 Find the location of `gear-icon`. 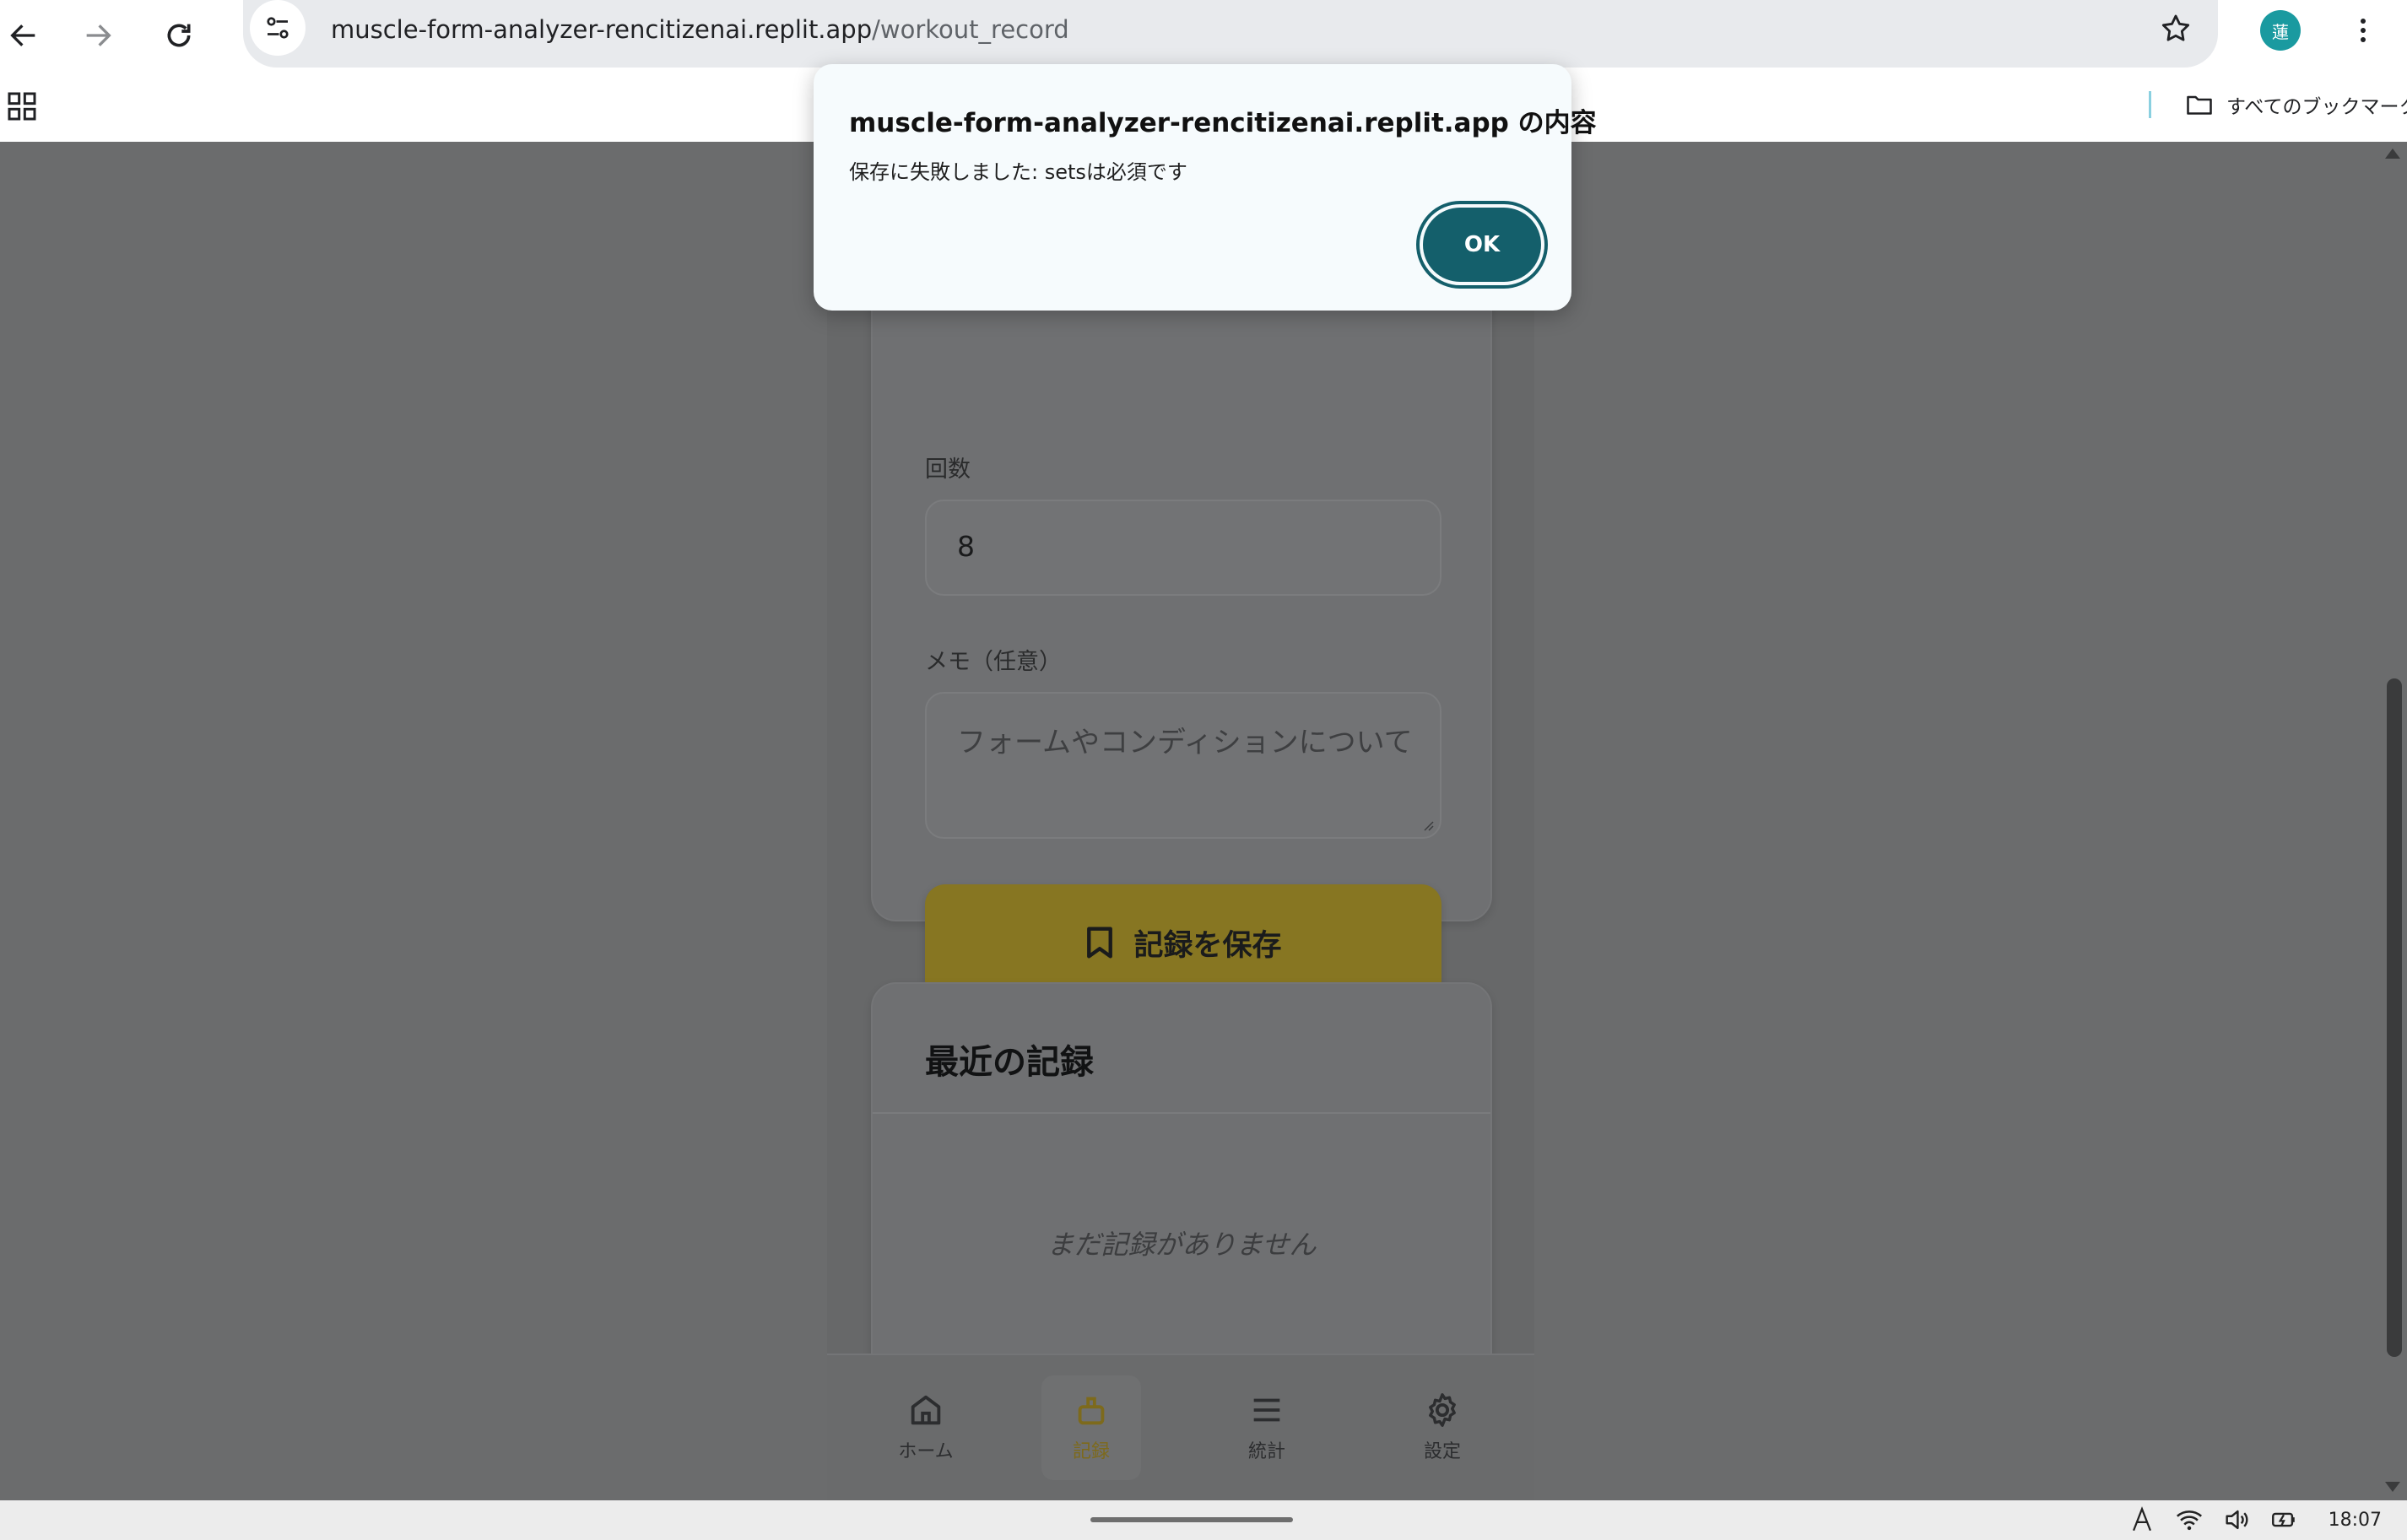

gear-icon is located at coordinates (1442, 1410).